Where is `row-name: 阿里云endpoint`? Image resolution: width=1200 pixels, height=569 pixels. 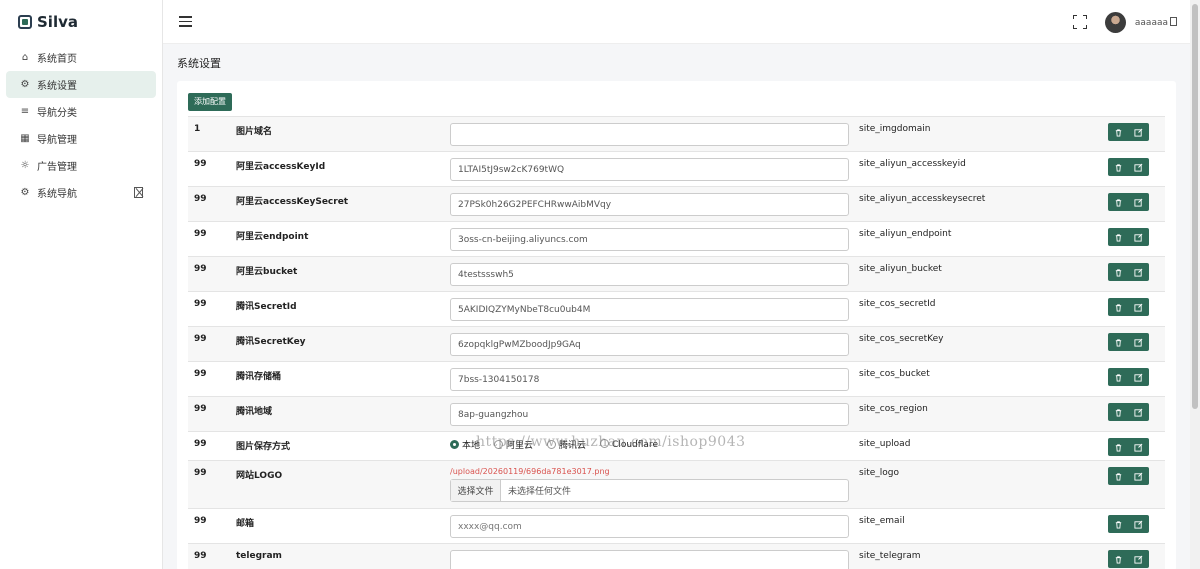 row-name: 阿里云endpoint is located at coordinates (272, 237).